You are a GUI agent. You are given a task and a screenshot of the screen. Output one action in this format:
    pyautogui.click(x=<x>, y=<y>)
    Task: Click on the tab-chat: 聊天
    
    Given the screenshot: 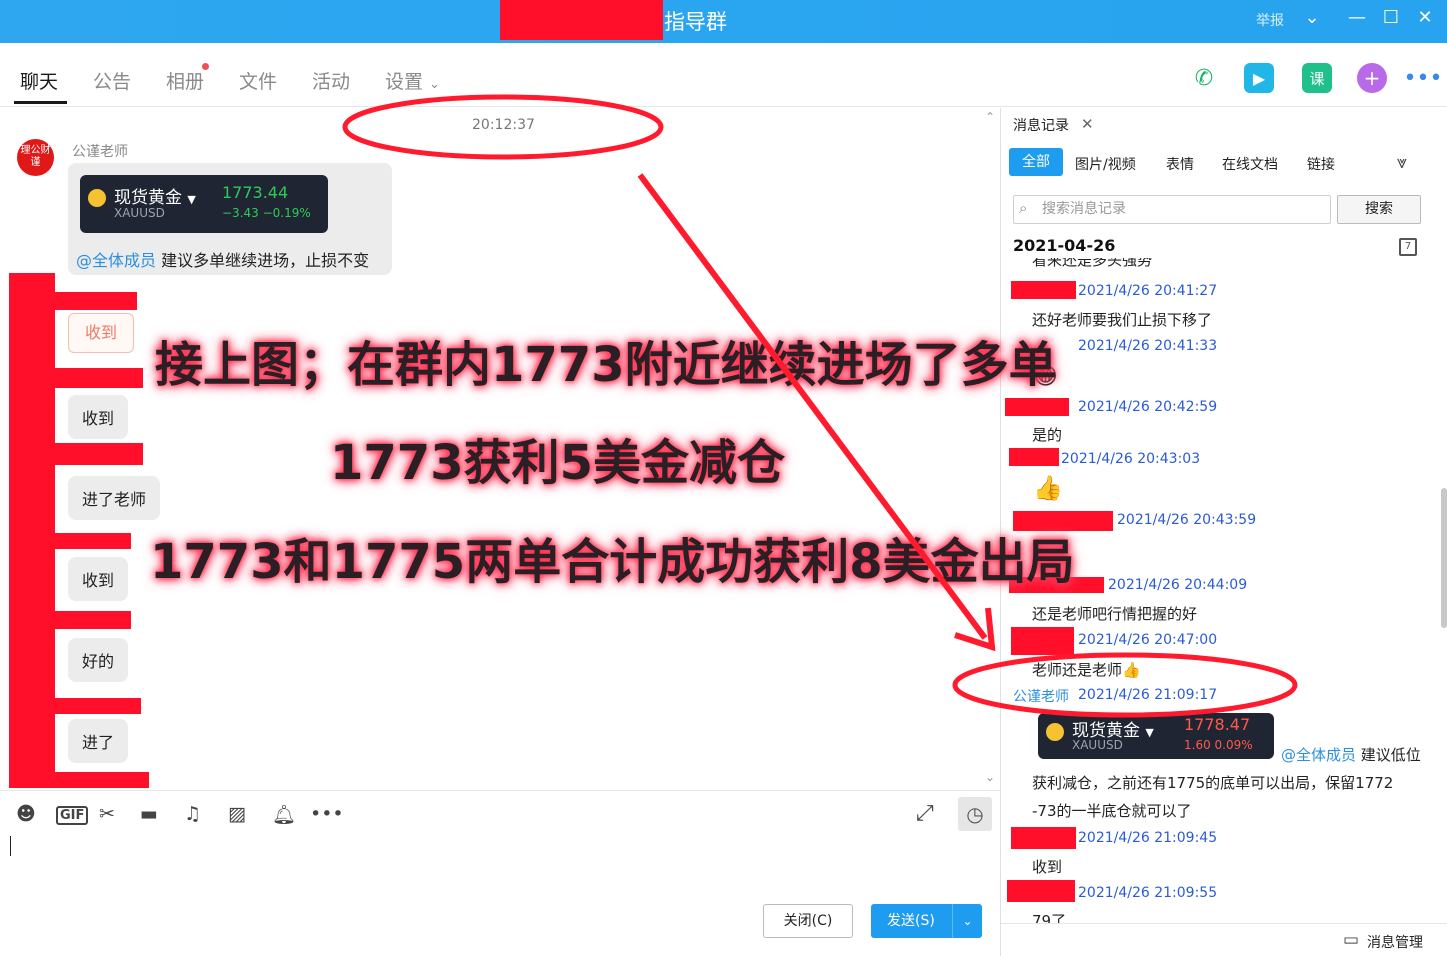 What is the action you would take?
    pyautogui.click(x=39, y=80)
    